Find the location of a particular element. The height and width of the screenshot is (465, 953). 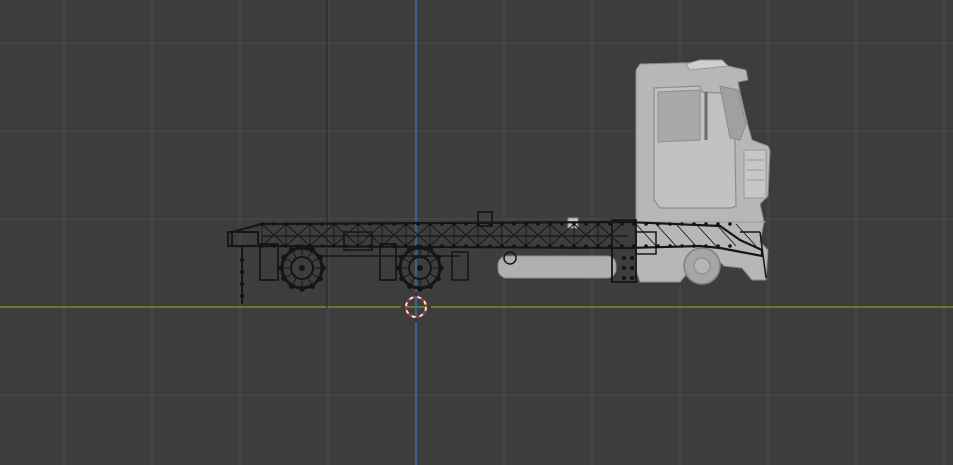

front-wheel is located at coordinates (702, 266).